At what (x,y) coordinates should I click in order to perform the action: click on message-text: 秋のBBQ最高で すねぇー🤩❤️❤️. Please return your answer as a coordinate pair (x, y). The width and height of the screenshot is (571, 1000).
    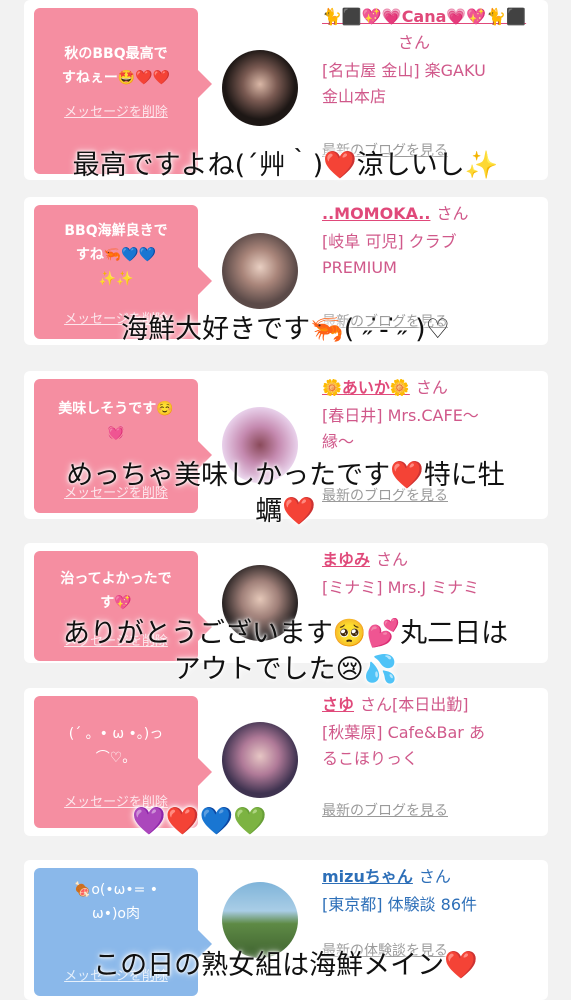
    Looking at the image, I should click on (116, 66).